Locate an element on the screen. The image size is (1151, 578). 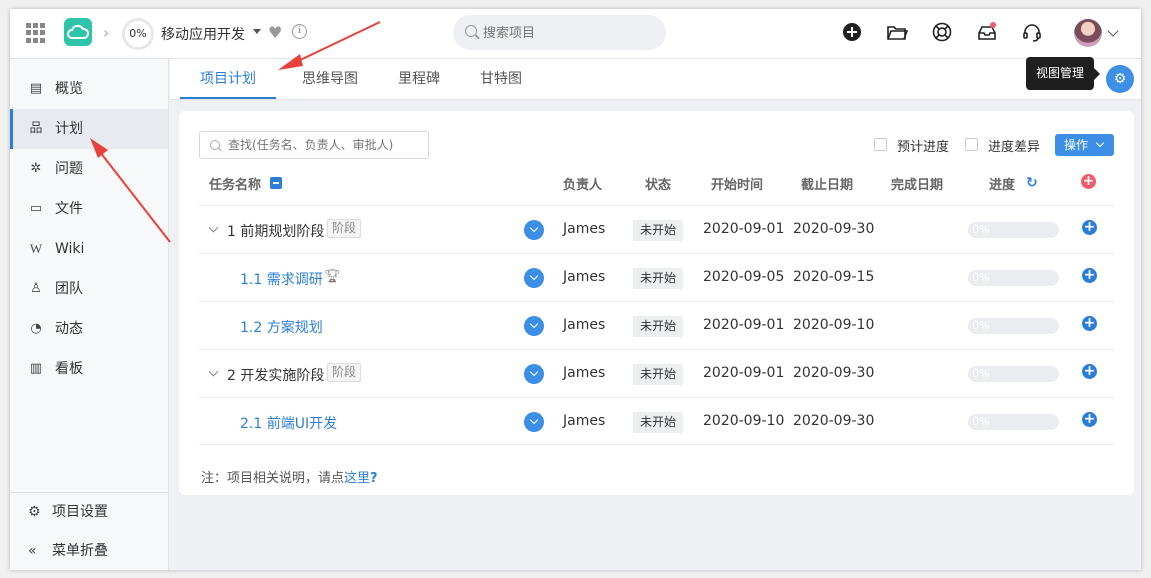
folder-icon is located at coordinates (897, 32).